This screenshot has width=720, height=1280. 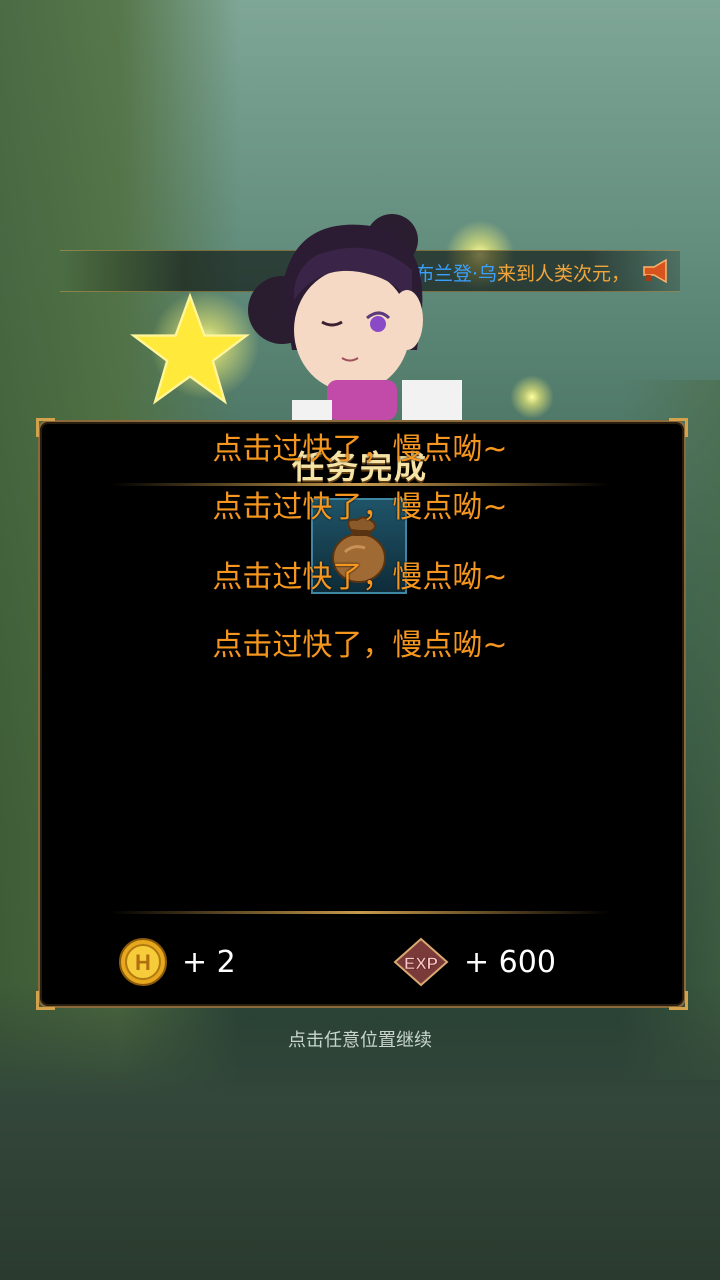 I want to click on continue-hint: 点击任意位置继续, so click(x=360, y=1039).